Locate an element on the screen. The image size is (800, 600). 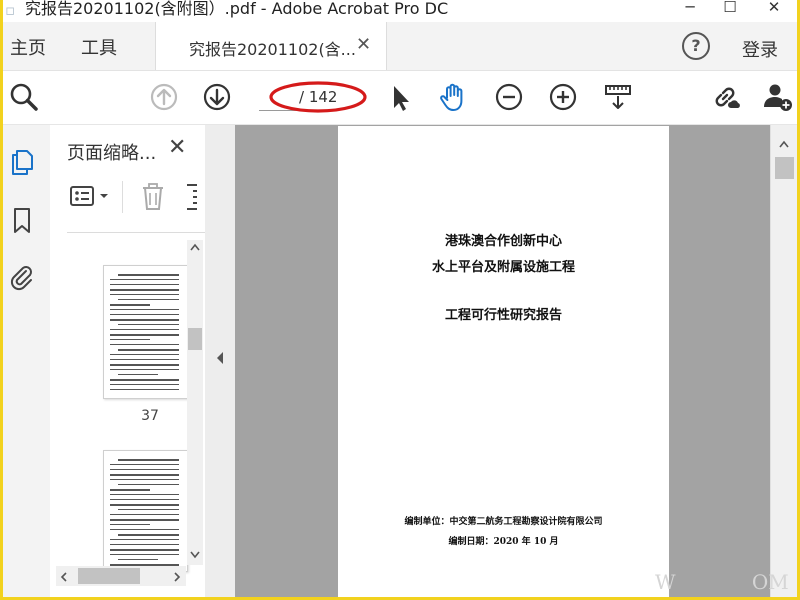
doc-scroll-up-icon is located at coordinates (784, 144).